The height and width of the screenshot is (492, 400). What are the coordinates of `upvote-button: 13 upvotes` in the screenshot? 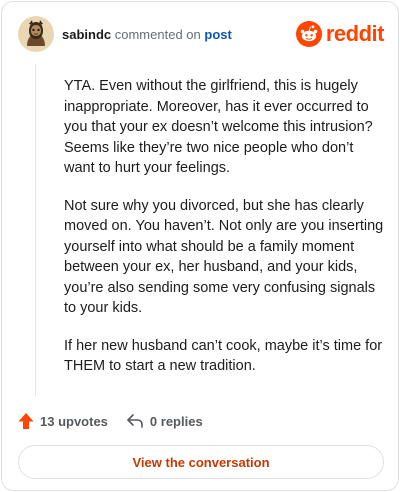 It's located at (63, 421).